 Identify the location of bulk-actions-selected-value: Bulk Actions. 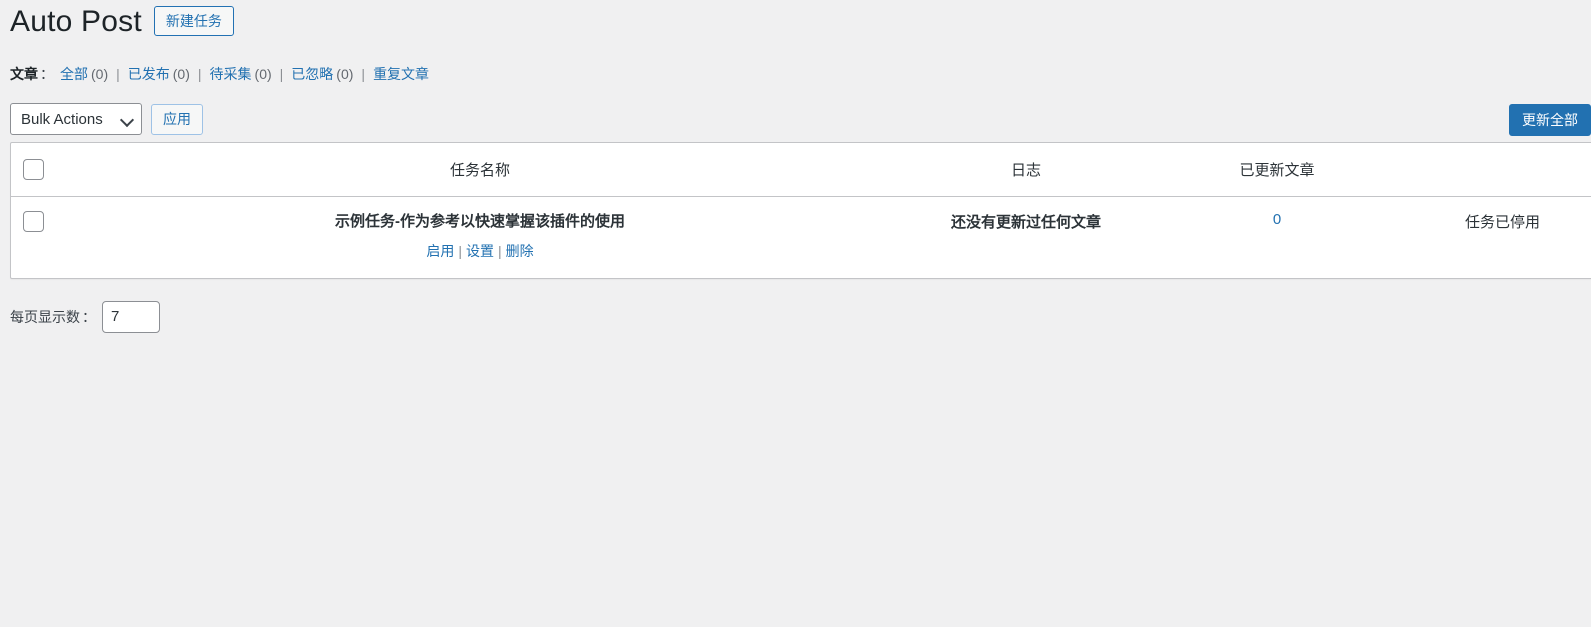
(62, 119).